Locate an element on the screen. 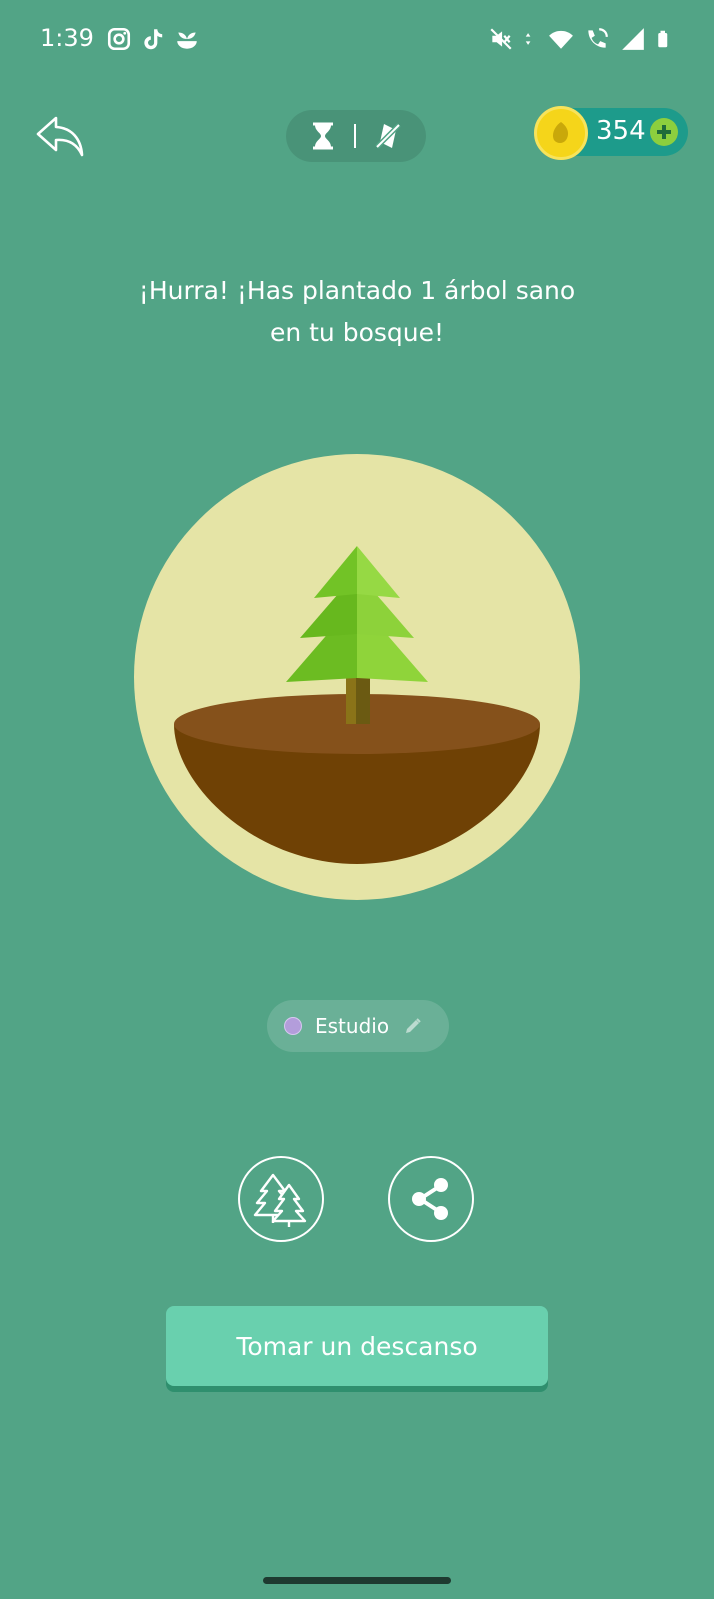 The height and width of the screenshot is (1599, 714). coin-count: 354 is located at coordinates (621, 131).